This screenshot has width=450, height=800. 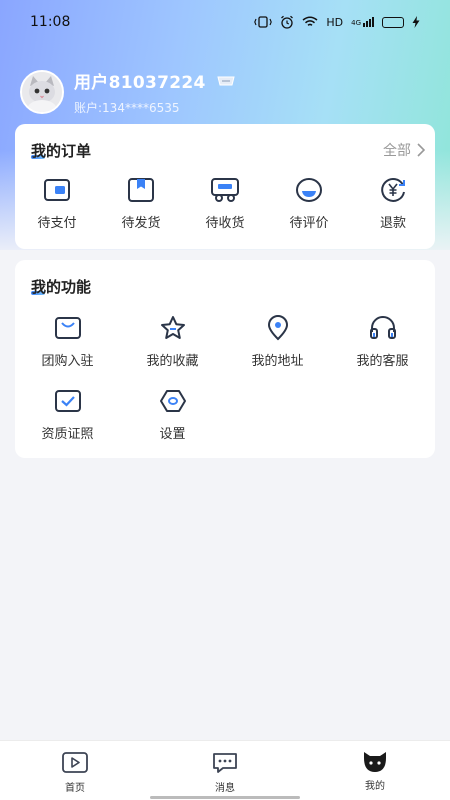 I want to click on status-bar: 11:08 HD 4G, so click(x=225, y=22).